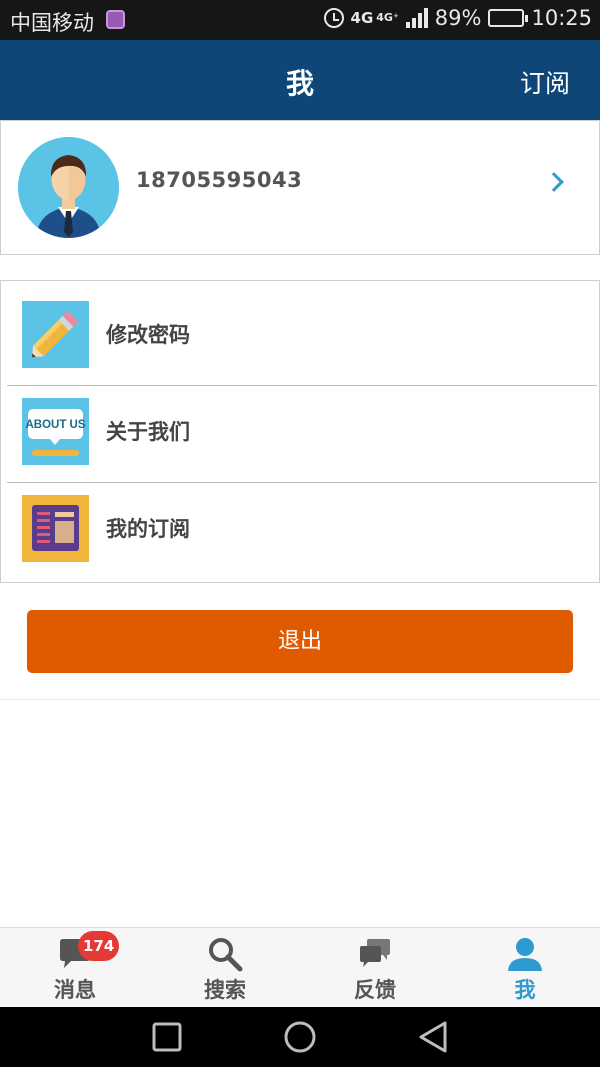 The width and height of the screenshot is (600, 1067). Describe the element at coordinates (299, 83) in the screenshot. I see `page-title: 我` at that location.